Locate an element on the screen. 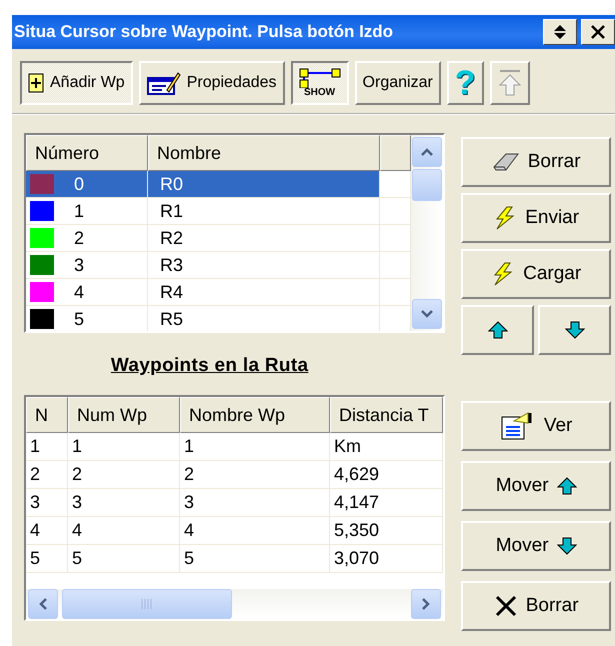 The image size is (615, 646). route-number-cell: 2 is located at coordinates (87, 238).